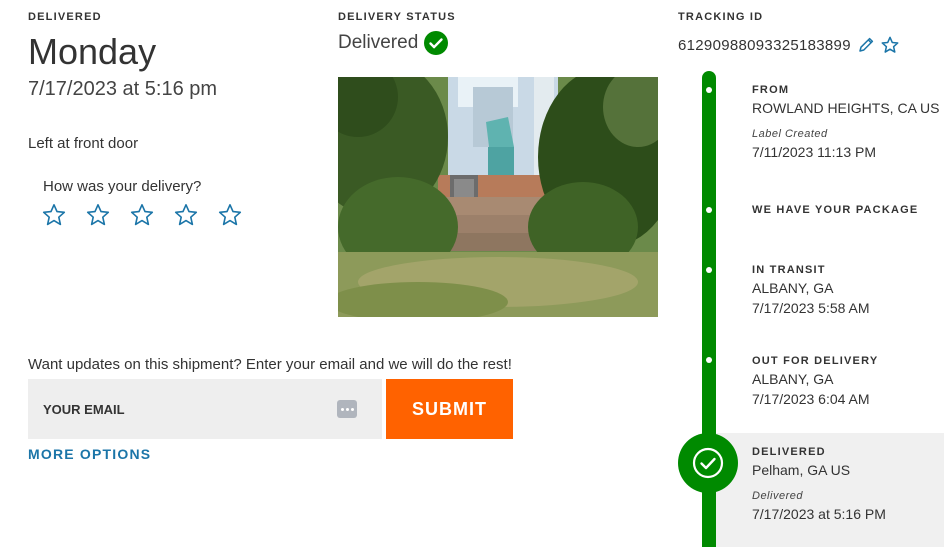 This screenshot has width=944, height=547. What do you see at coordinates (708, 463) in the screenshot?
I see `delivered-check-icon` at bounding box center [708, 463].